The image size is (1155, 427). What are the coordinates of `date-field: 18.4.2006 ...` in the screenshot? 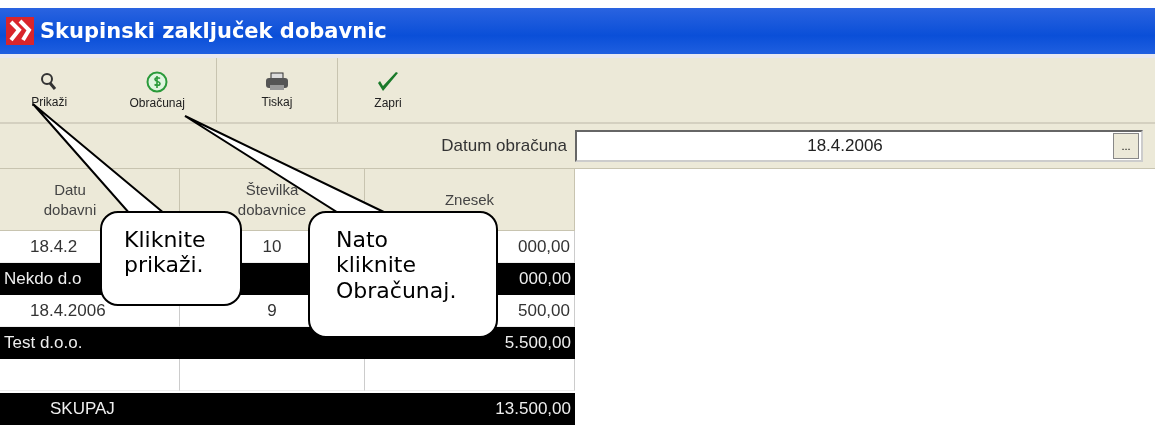 It's located at (859, 146).